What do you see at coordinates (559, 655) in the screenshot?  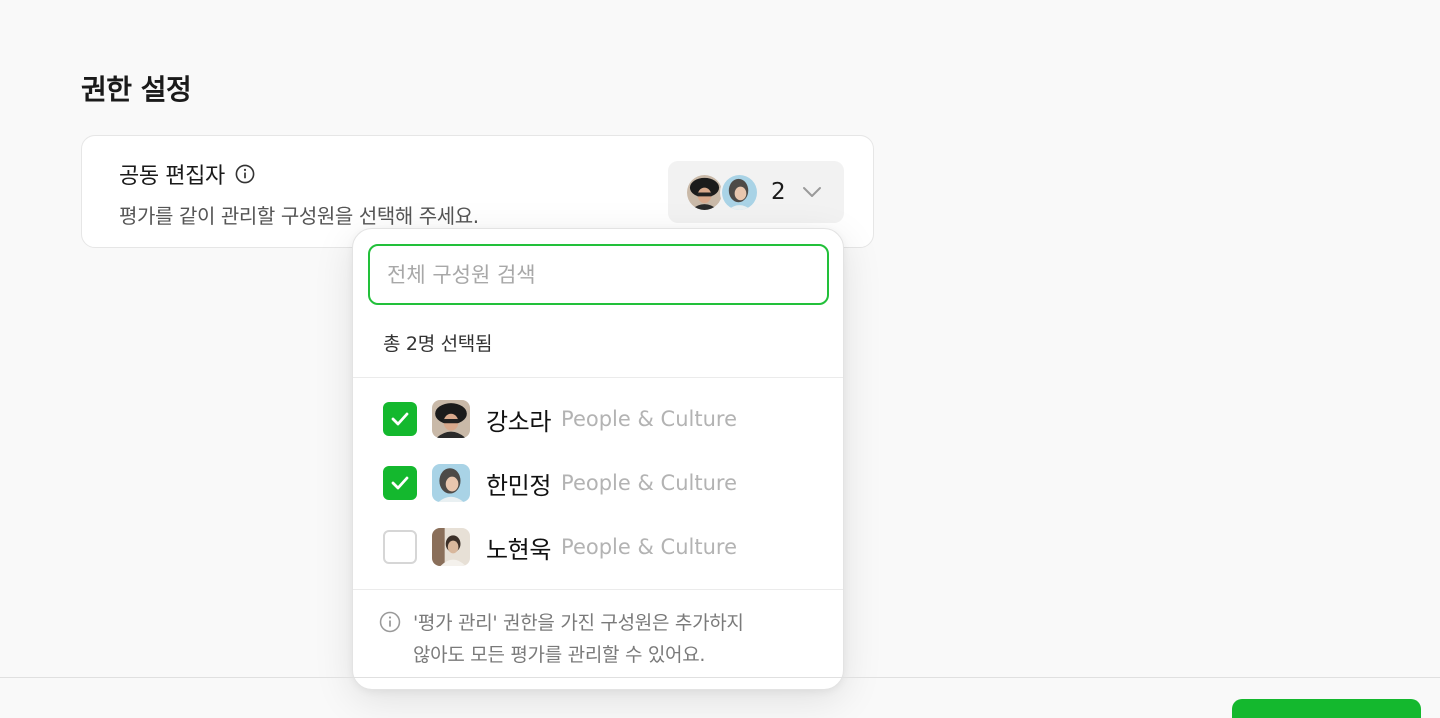 I see `notice-line: 않아도 모든 평가를 관리할 수 있어요.` at bounding box center [559, 655].